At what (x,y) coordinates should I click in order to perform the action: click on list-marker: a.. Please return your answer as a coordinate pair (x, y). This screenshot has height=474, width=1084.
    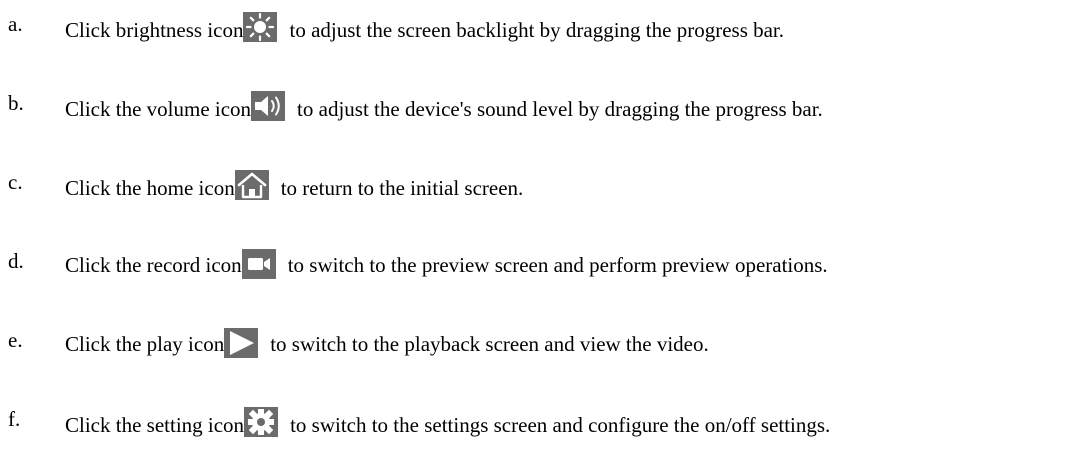
    Looking at the image, I should click on (15, 24).